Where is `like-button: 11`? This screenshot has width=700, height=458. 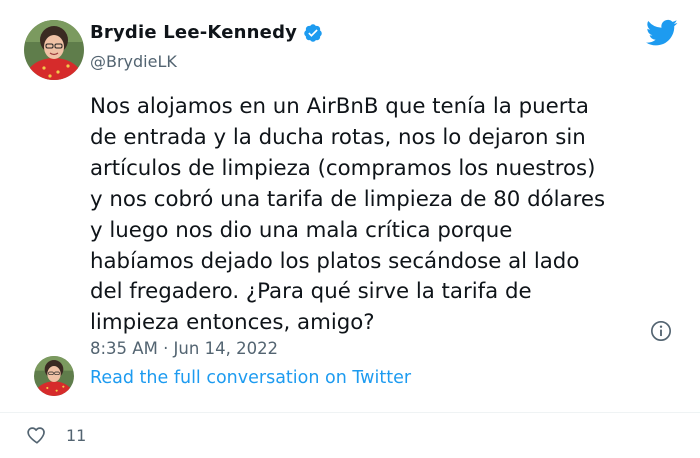
like-button: 11 is located at coordinates (56, 435).